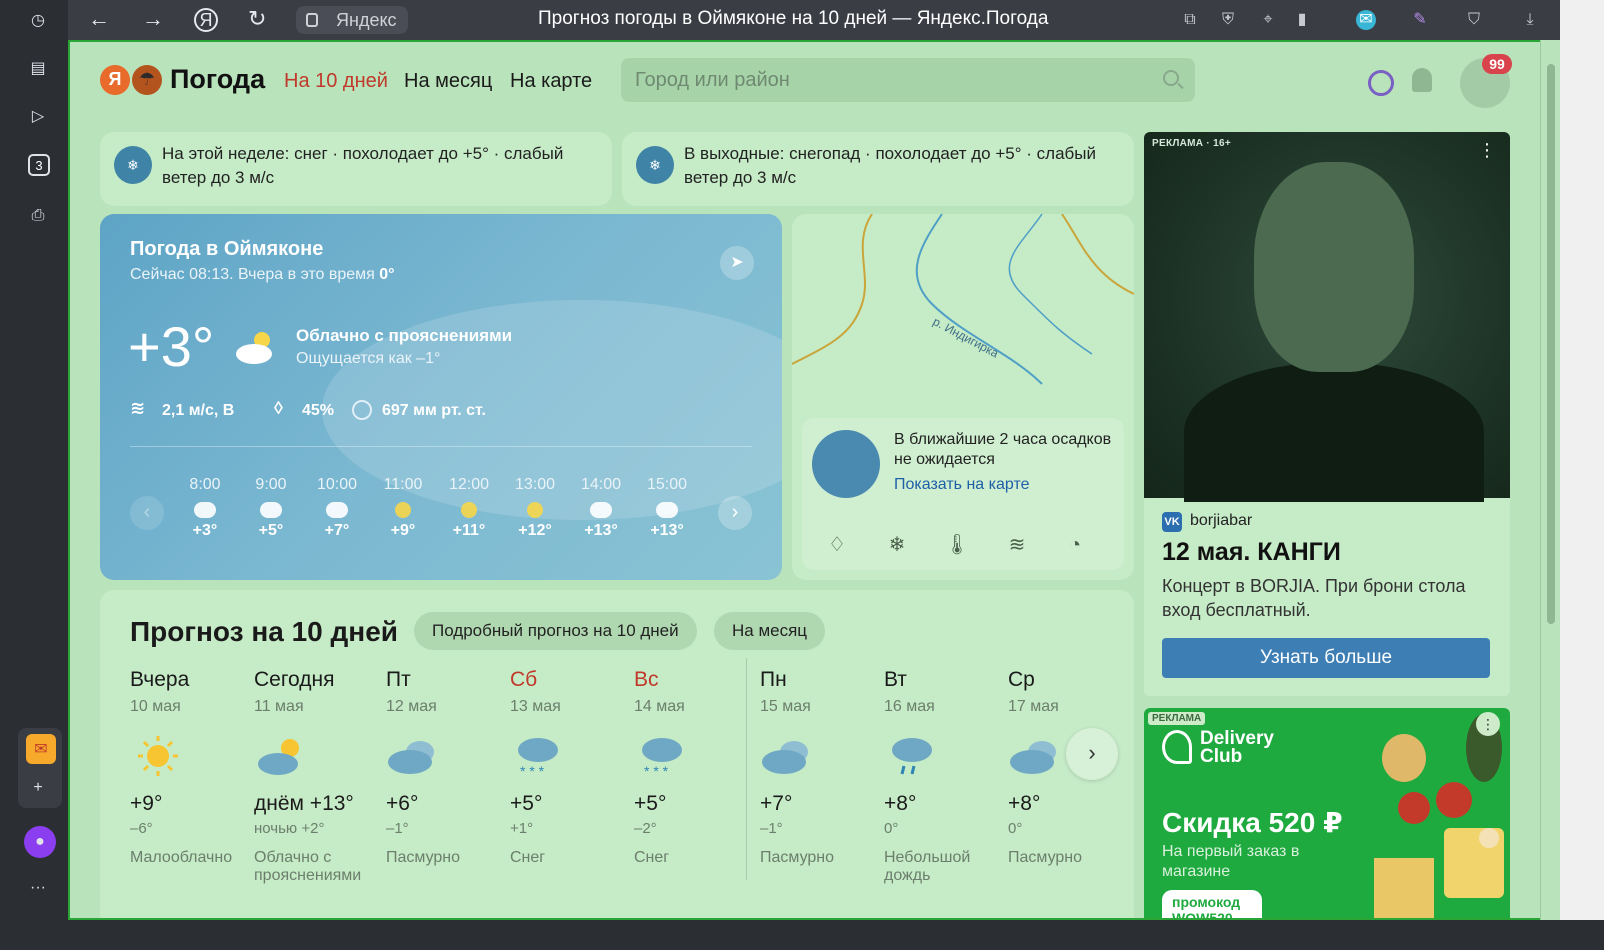  What do you see at coordinates (1092, 754) in the screenshot?
I see `forecast-next-button: ›` at bounding box center [1092, 754].